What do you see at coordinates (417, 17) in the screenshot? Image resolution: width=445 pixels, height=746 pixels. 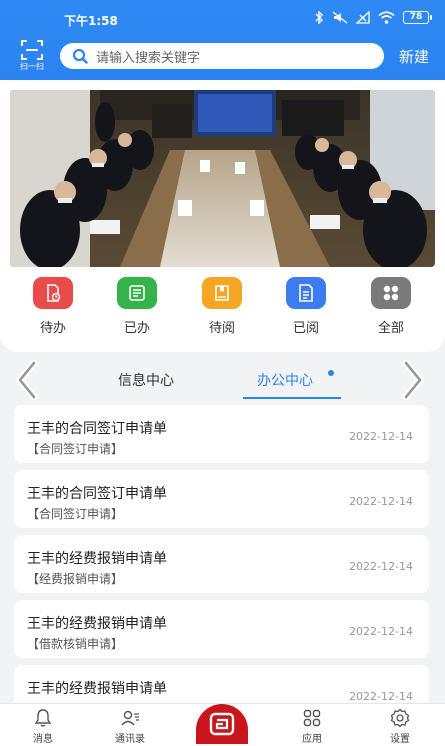 I see `battery-indicator: 78` at bounding box center [417, 17].